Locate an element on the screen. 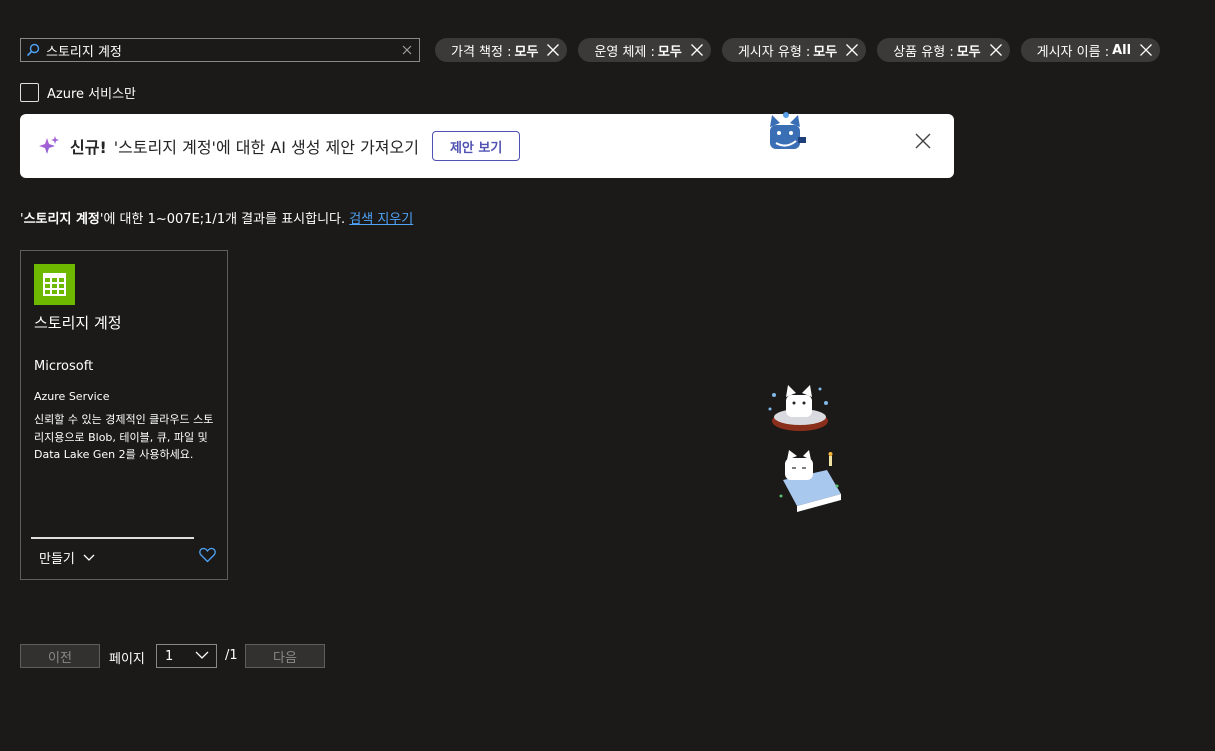 The image size is (1215, 751). filter-pill-publisher-type: 게시자 유형 : 모두 is located at coordinates (794, 50).